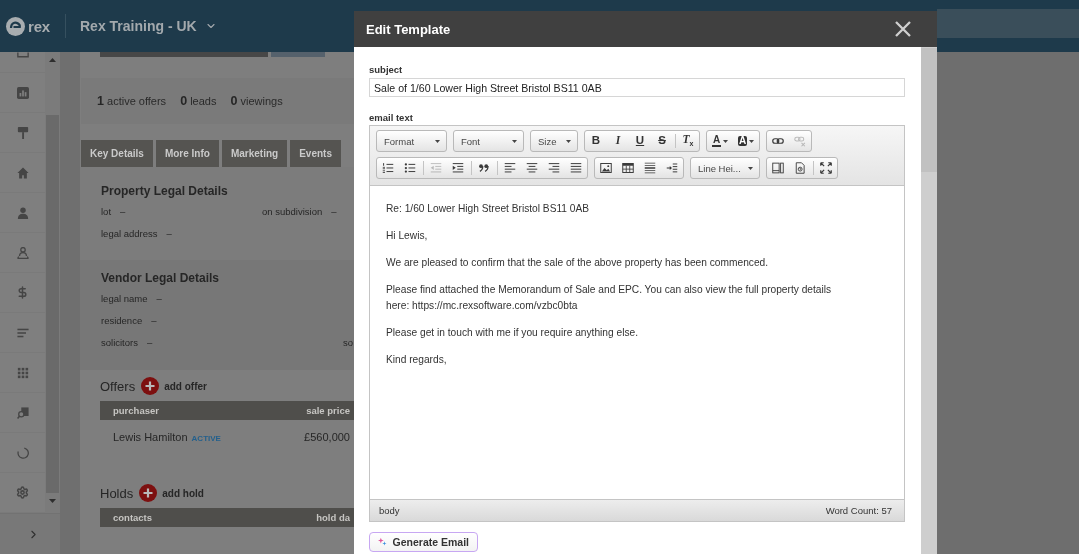  Describe the element at coordinates (22, 372) in the screenshot. I see `grid-icon` at that location.